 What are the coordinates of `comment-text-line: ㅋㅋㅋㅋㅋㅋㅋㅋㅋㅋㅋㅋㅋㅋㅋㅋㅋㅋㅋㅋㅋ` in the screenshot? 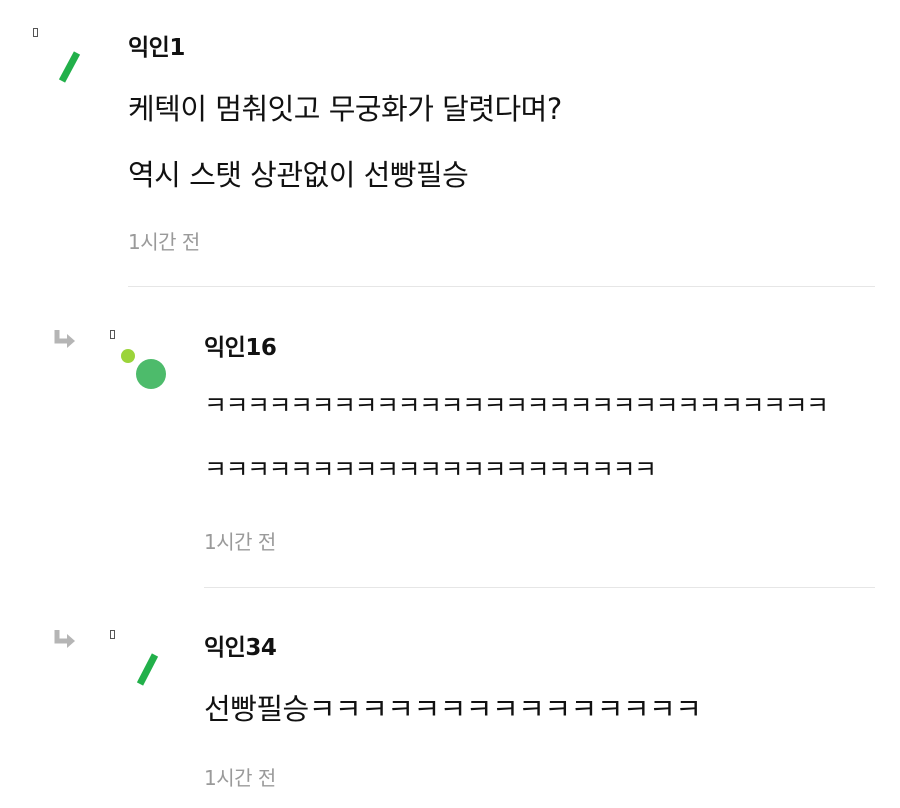 It's located at (430, 469).